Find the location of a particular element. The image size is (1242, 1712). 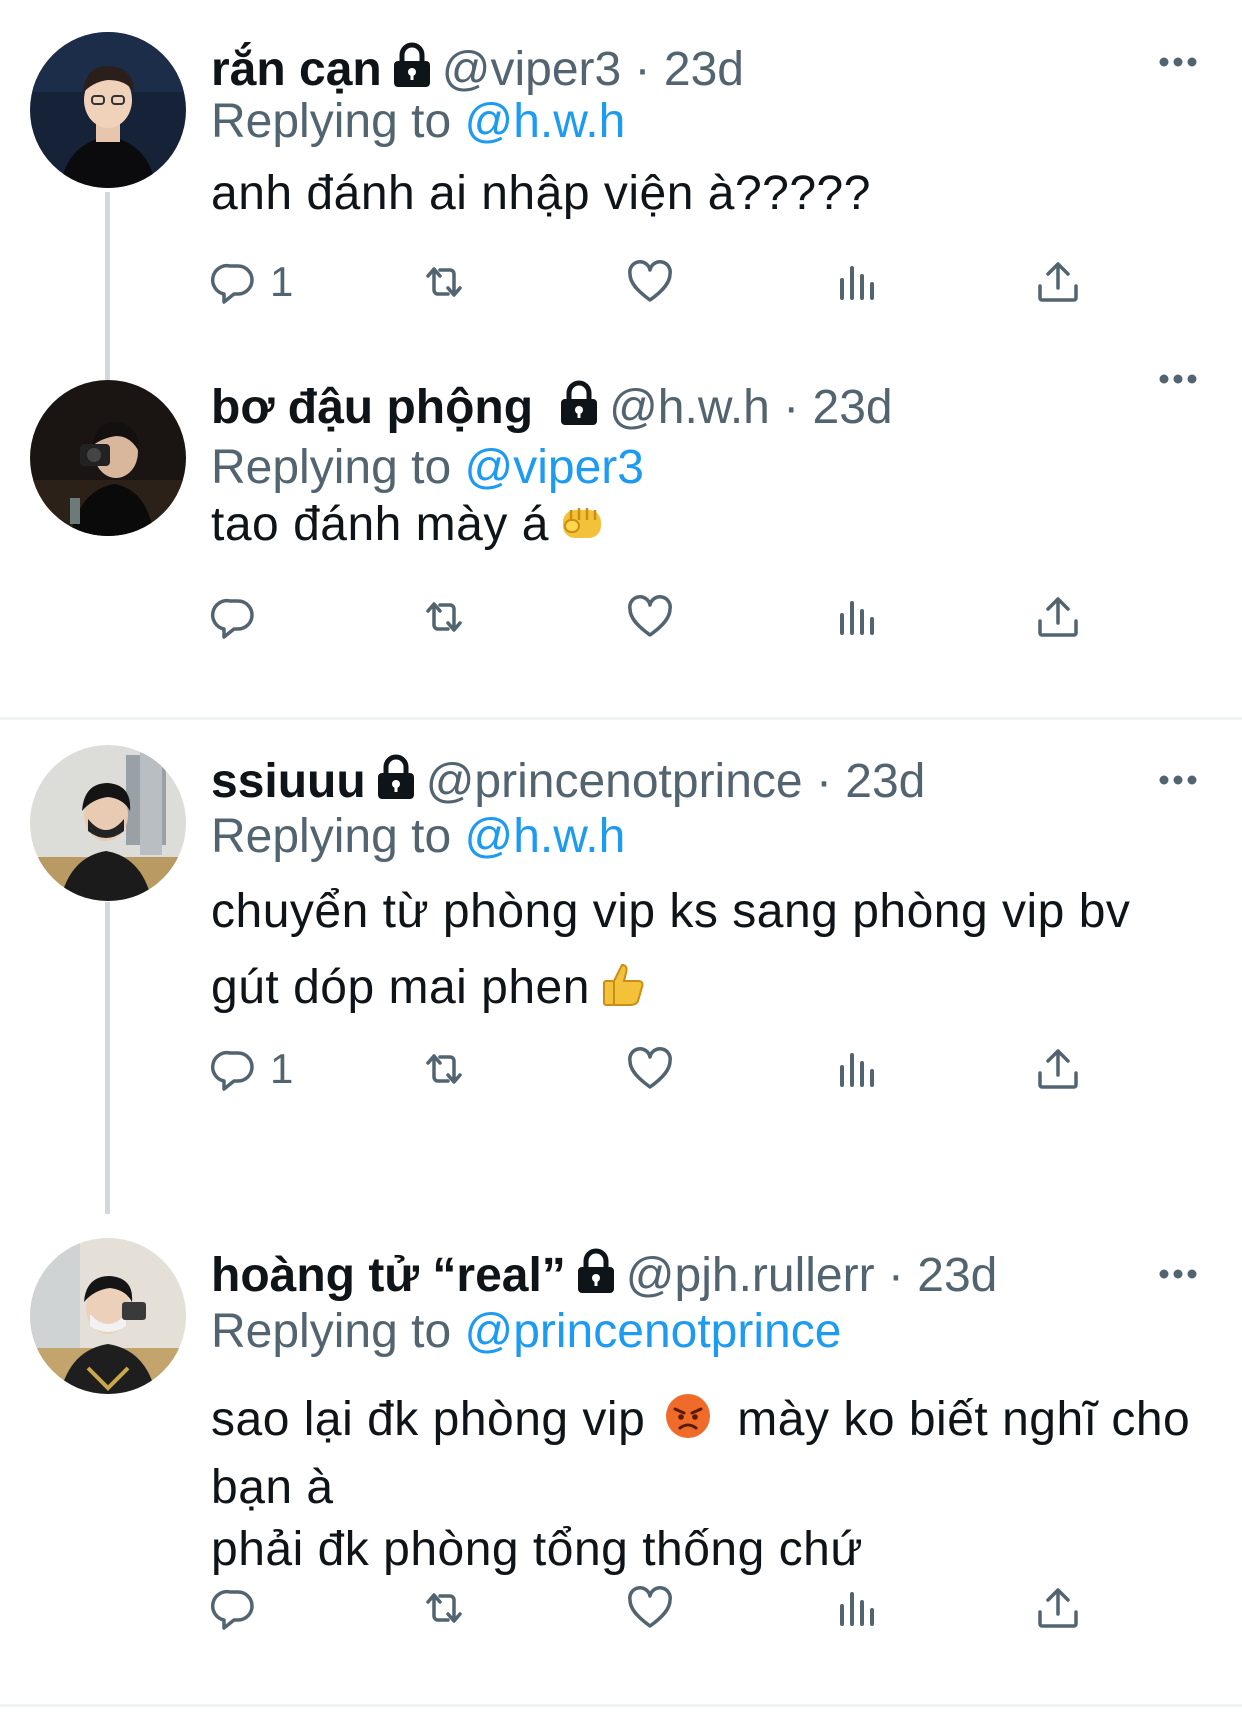

display-name: ssiuuu is located at coordinates (288, 781).